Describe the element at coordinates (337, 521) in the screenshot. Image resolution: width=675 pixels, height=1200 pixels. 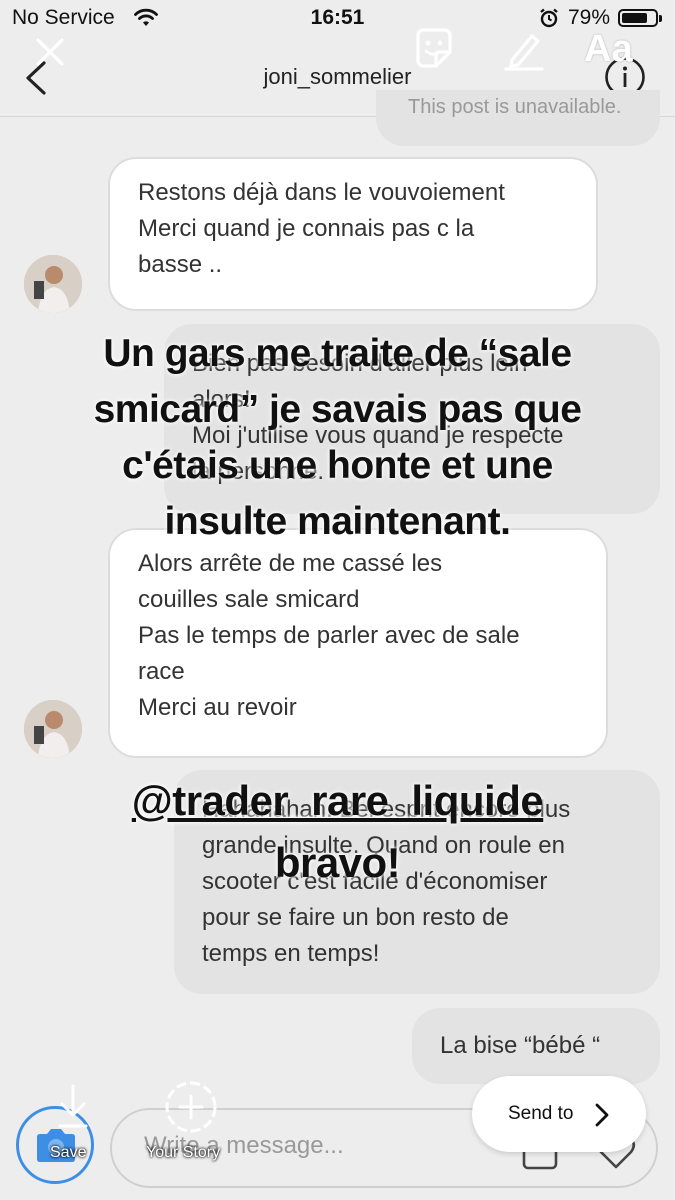
I see `caption-line: insulte maintenant.` at that location.